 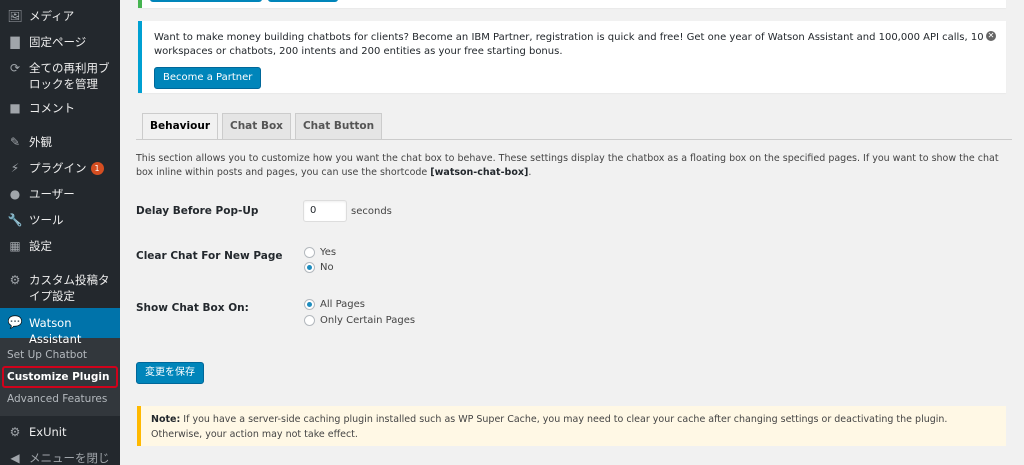 What do you see at coordinates (574, 139) in the screenshot?
I see `tab-divider` at bounding box center [574, 139].